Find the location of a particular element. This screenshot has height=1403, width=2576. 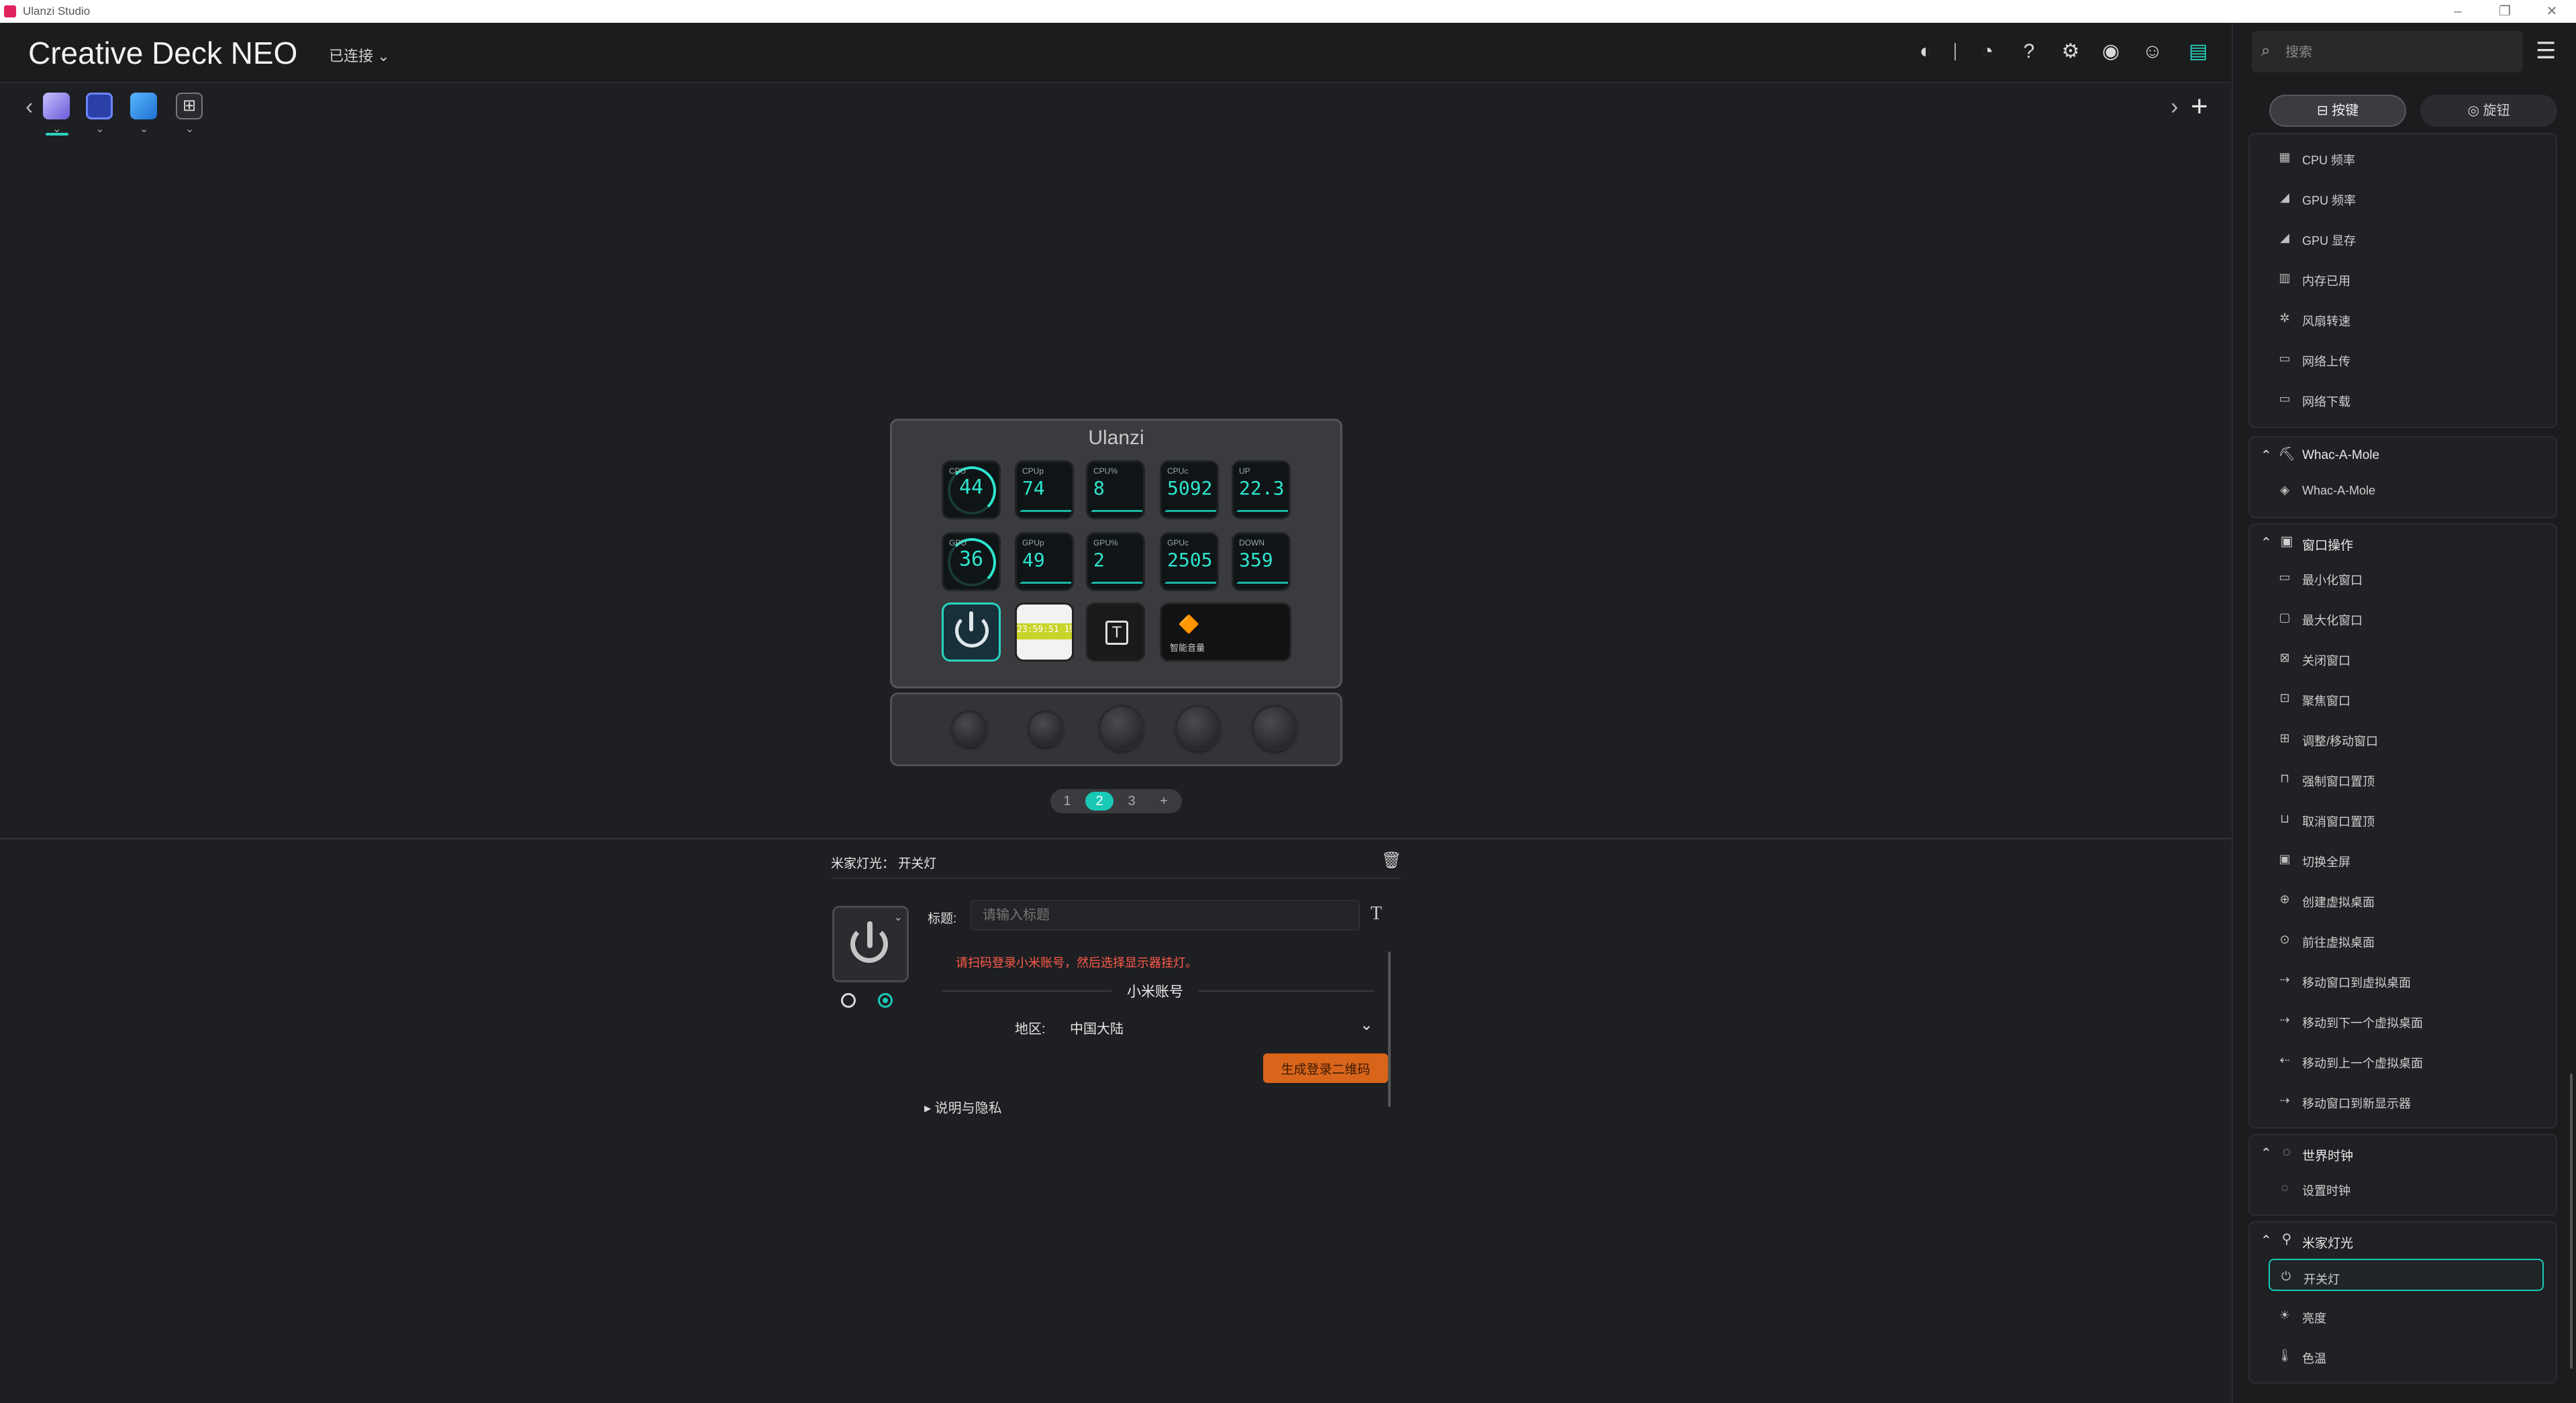

action-item: ▭ 网络下载 is located at coordinates (2406, 399).